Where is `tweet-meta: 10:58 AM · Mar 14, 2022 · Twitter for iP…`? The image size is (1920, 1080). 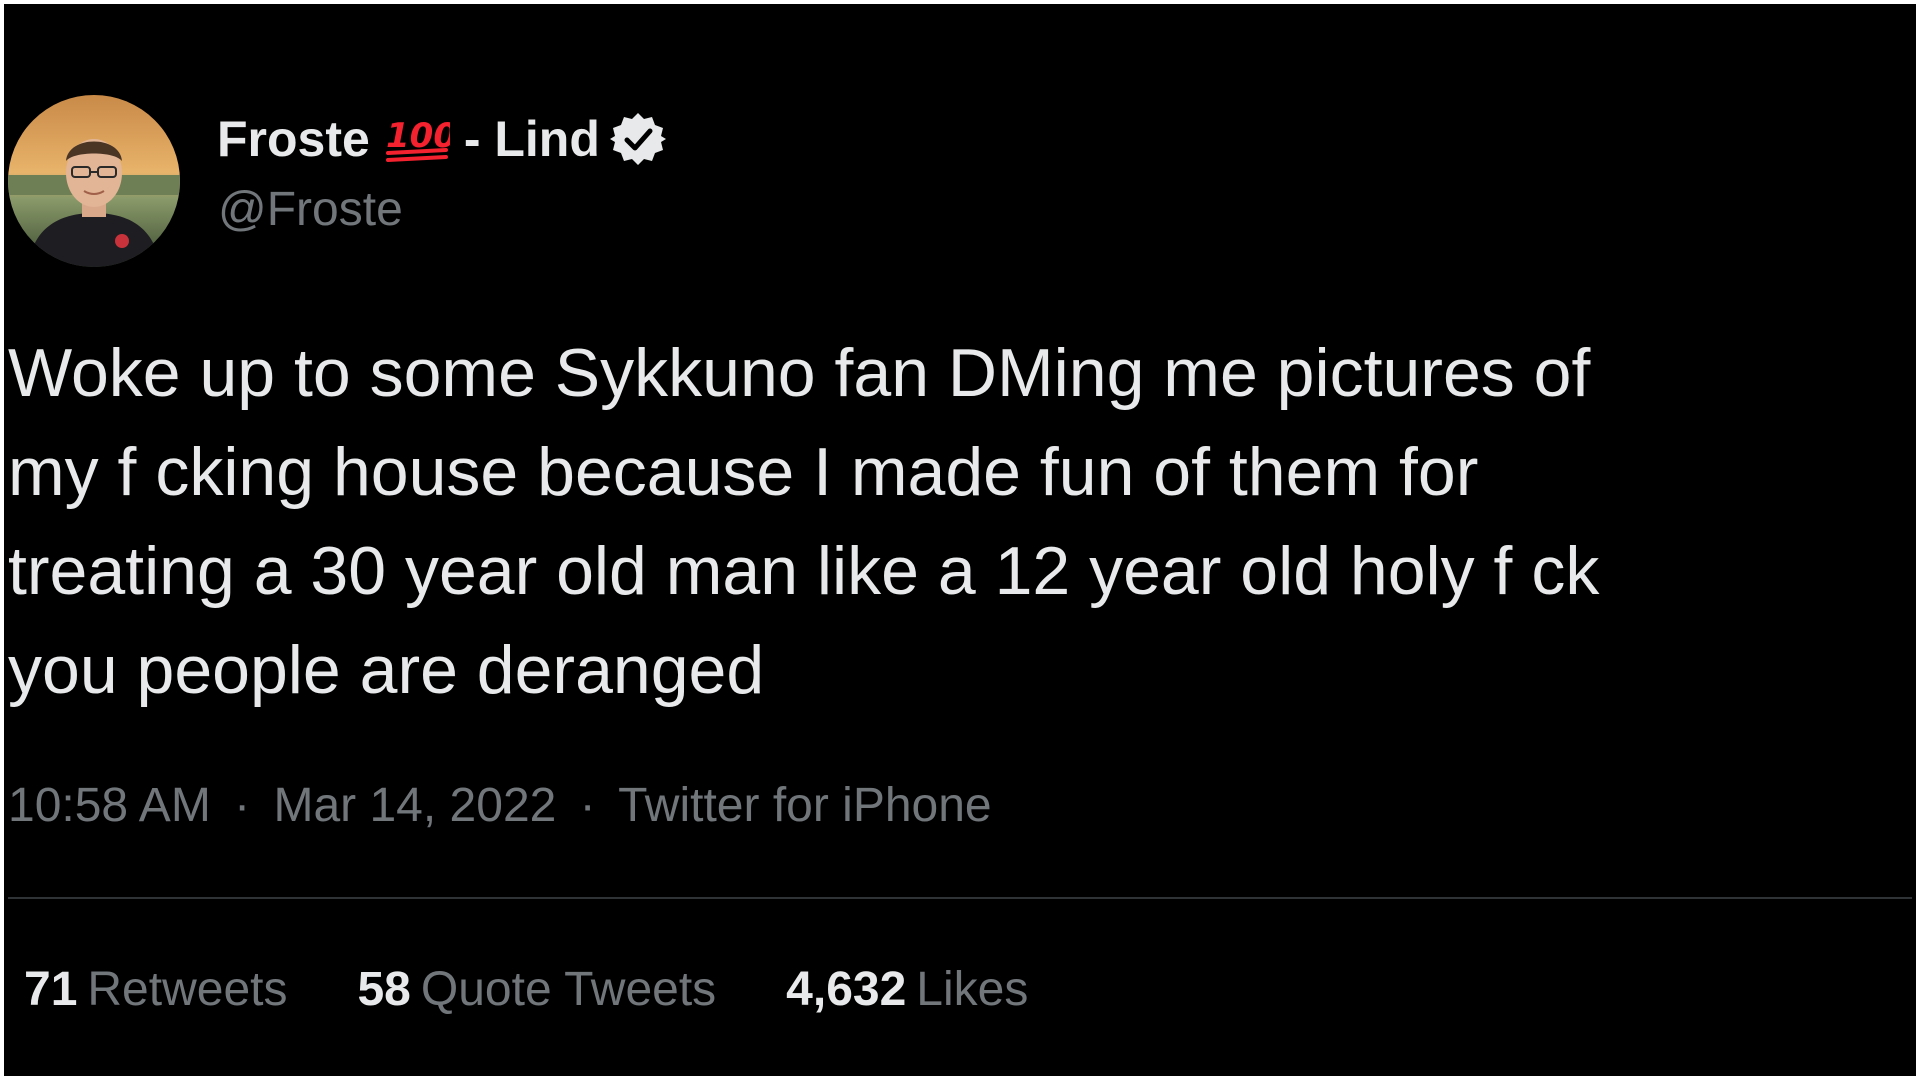 tweet-meta: 10:58 AM · Mar 14, 2022 · Twitter for iP… is located at coordinates (500, 805).